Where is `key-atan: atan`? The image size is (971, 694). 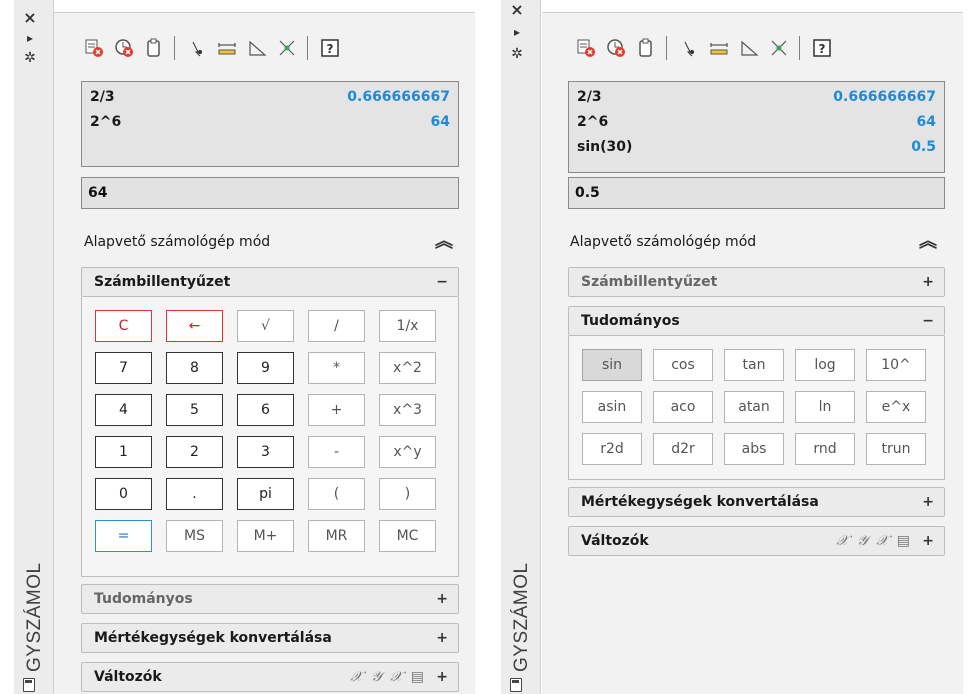 key-atan: atan is located at coordinates (754, 407).